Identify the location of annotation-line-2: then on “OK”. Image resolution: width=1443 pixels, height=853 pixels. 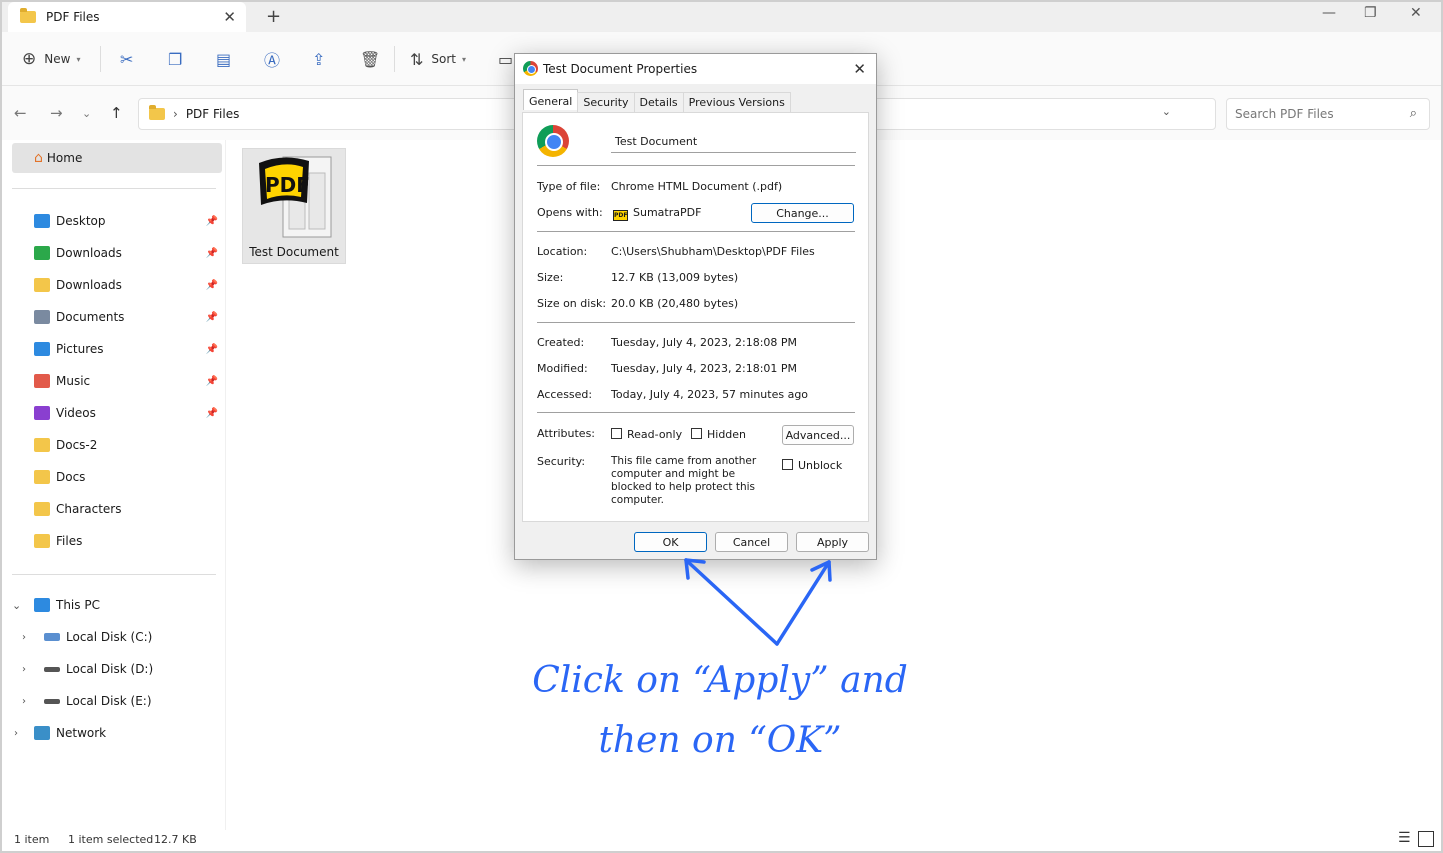
(720, 740).